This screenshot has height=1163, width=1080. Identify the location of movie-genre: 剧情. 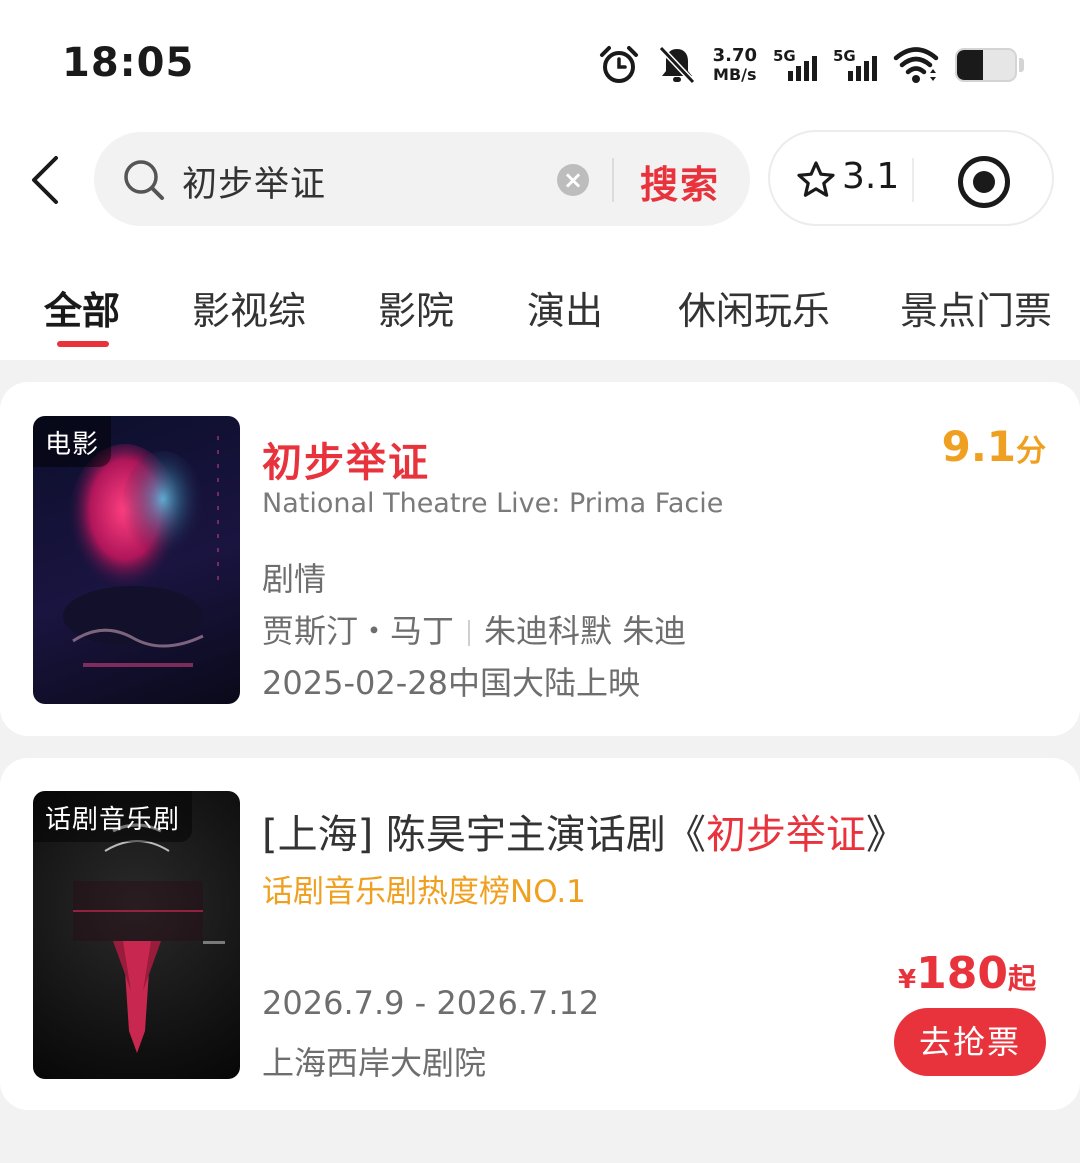
(294, 579).